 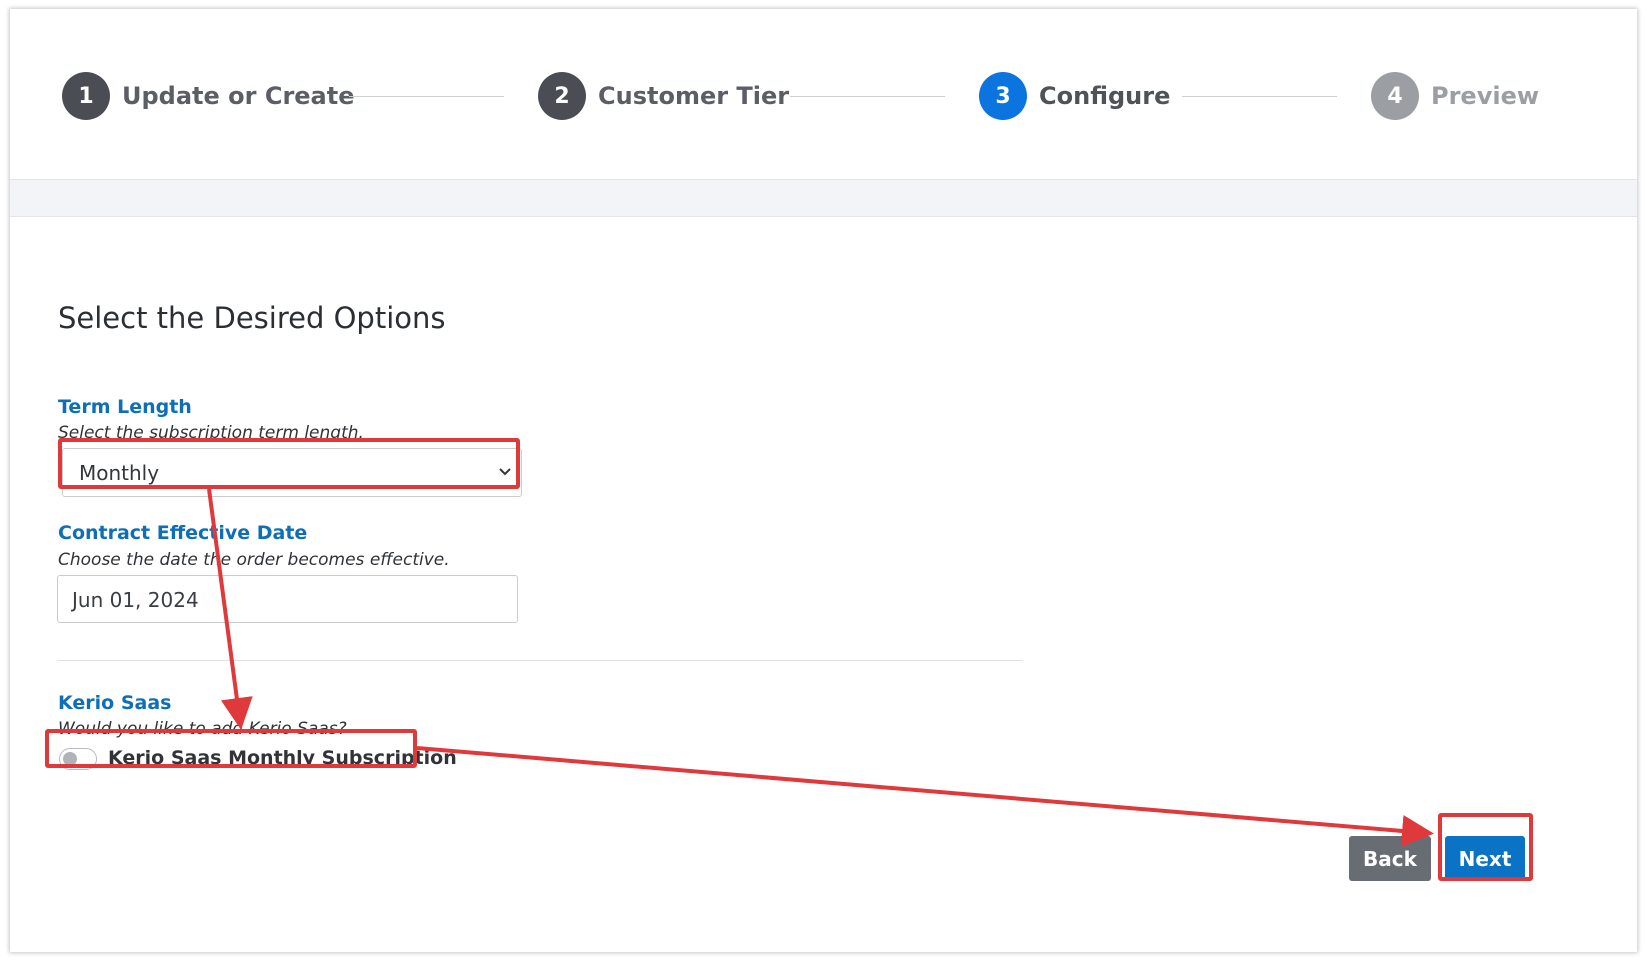 I want to click on step-update-or-create: 1 Update or Create, so click(x=208, y=96).